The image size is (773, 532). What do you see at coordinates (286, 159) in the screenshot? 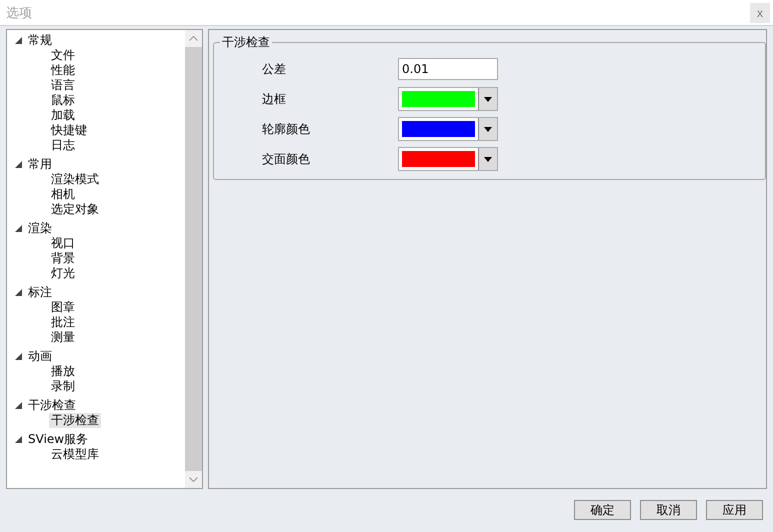
I see `field-label: 交面颜色` at bounding box center [286, 159].